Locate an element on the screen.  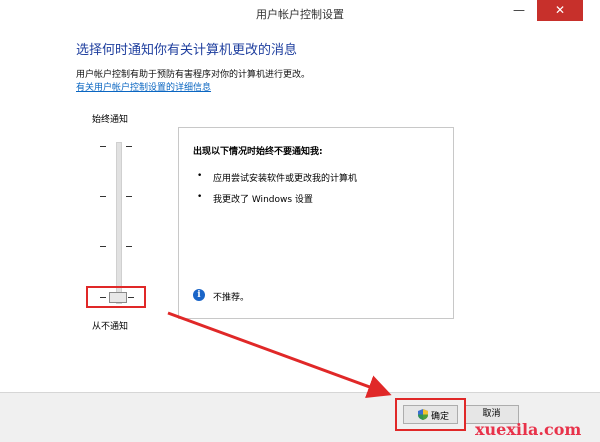
notification-slider-track is located at coordinates (119, 223).